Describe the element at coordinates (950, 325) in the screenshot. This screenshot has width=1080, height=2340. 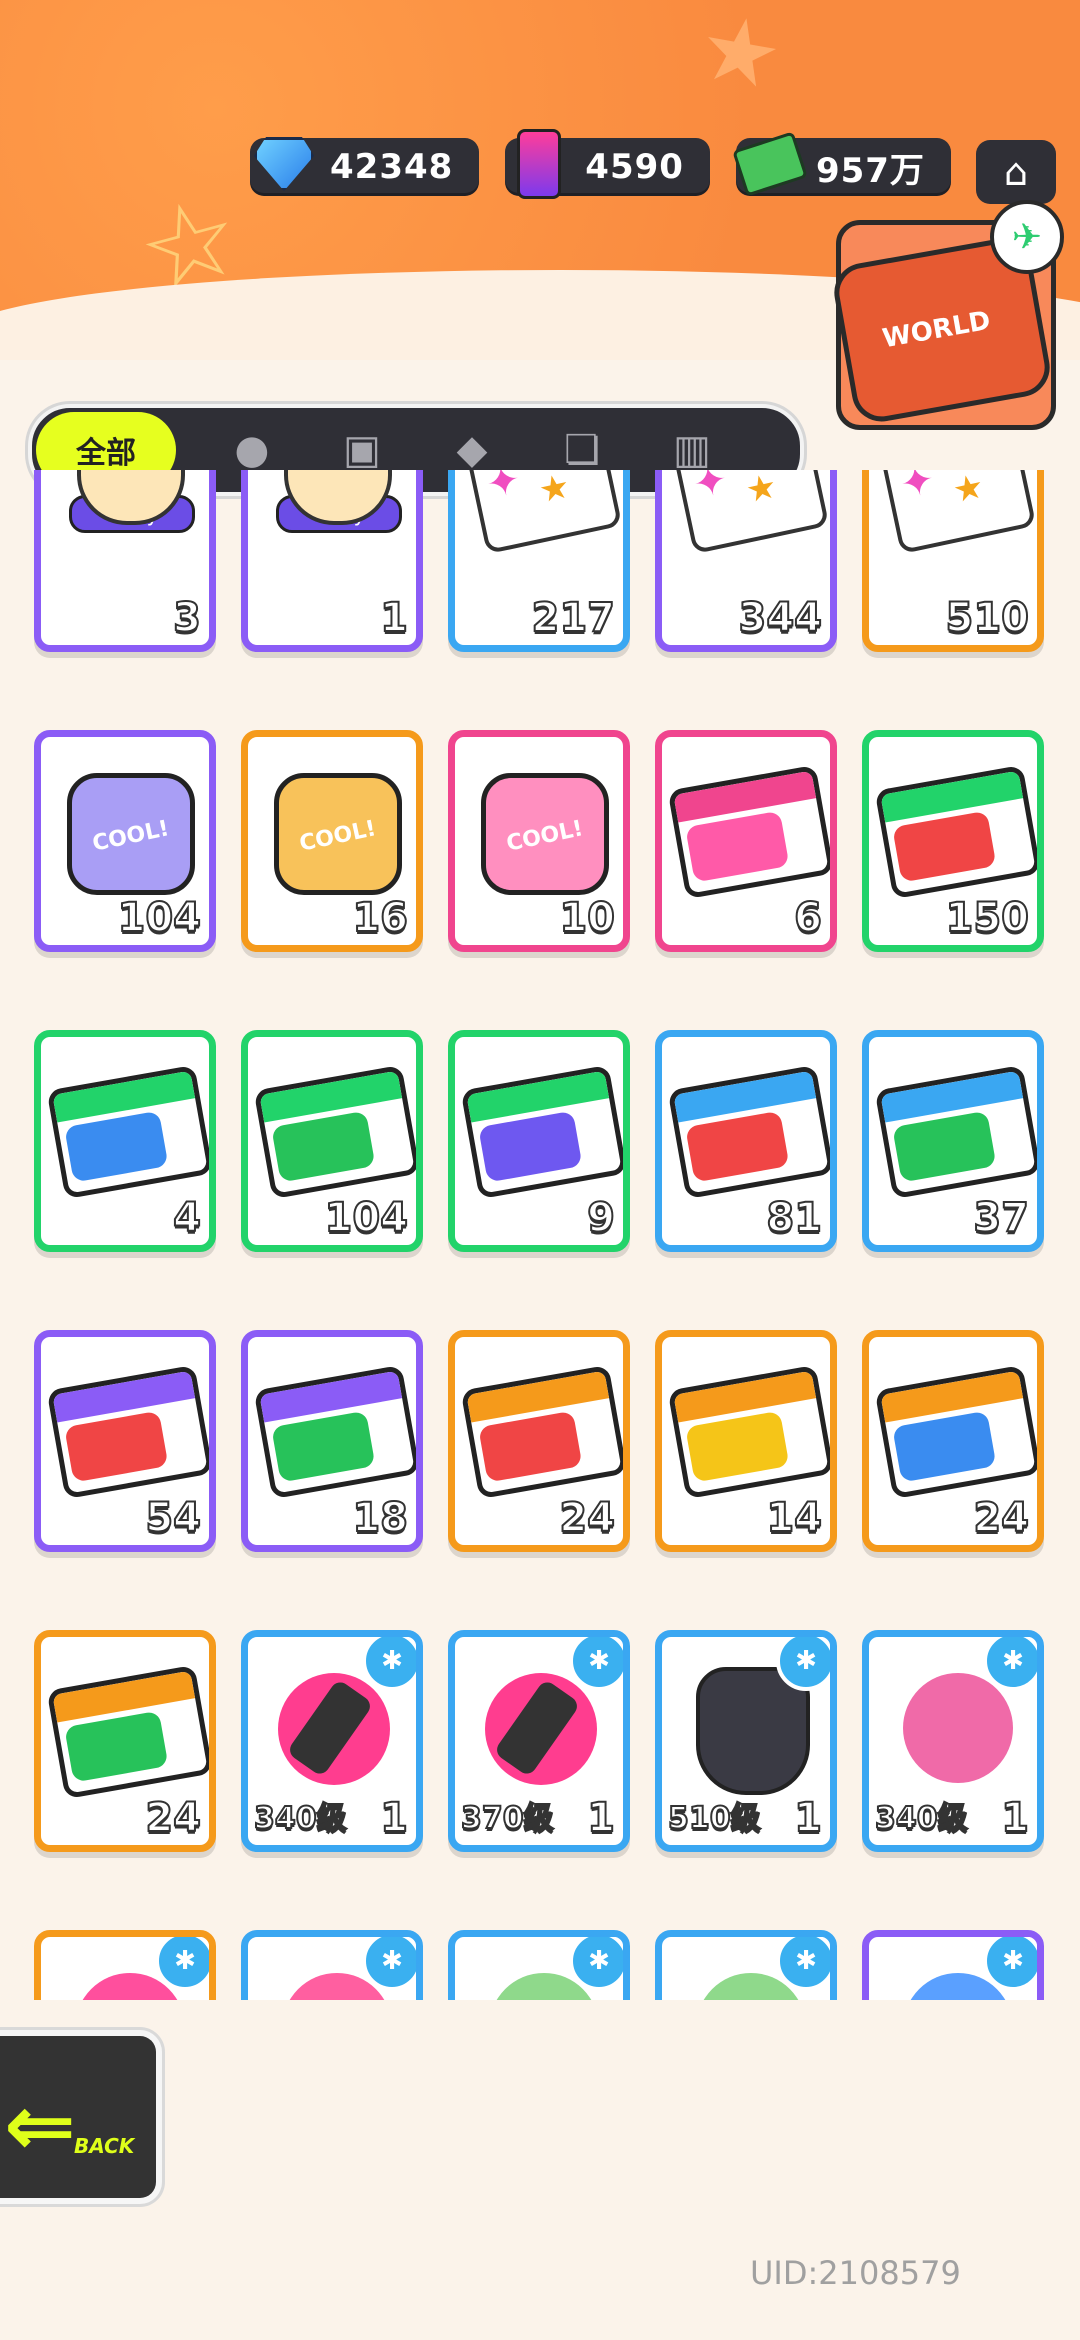
I see `world-button: WORLD ✈` at that location.